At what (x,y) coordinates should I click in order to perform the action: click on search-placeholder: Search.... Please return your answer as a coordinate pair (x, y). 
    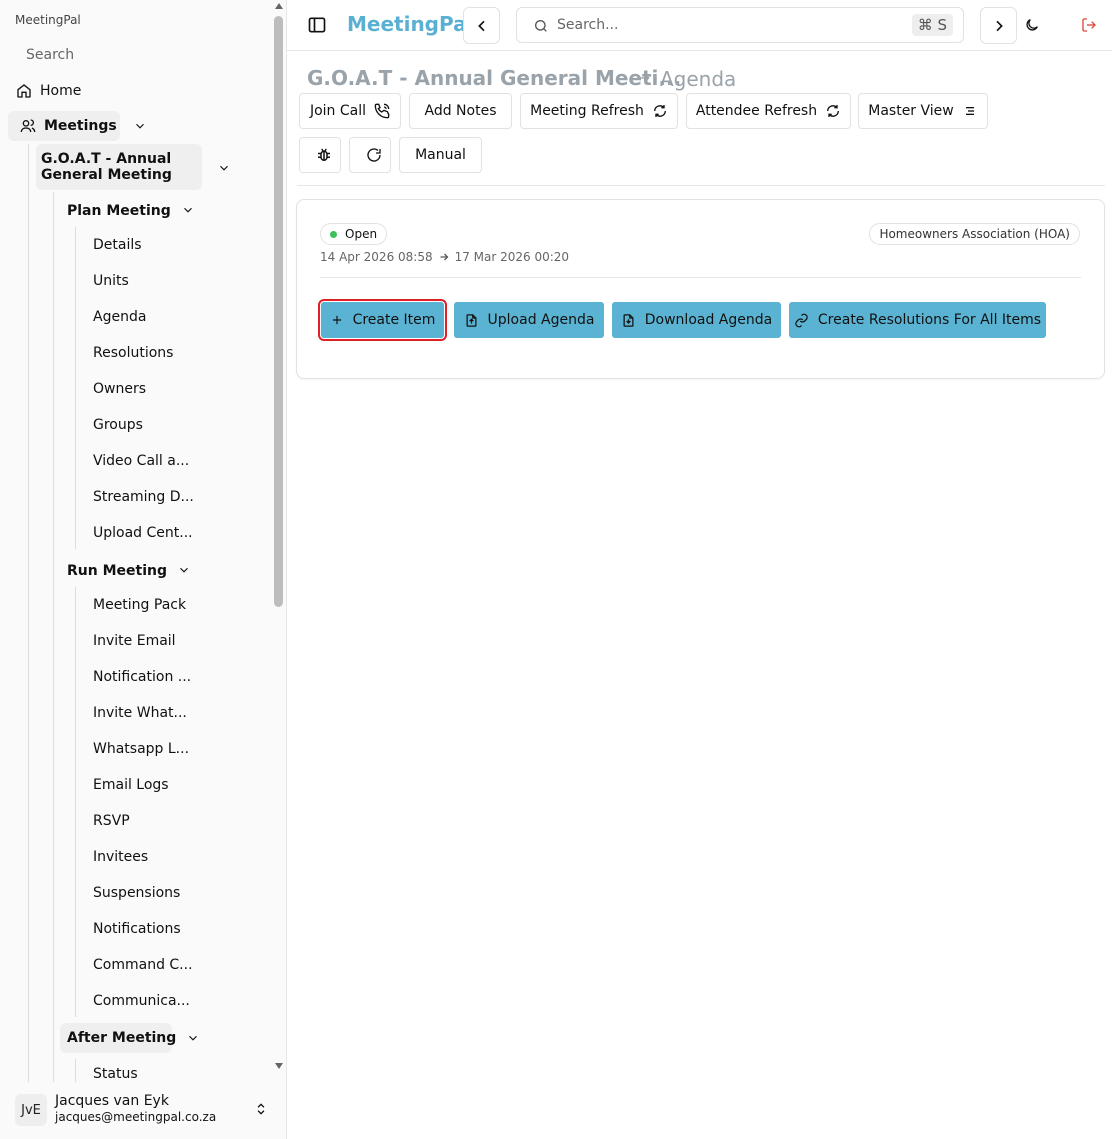
    Looking at the image, I should click on (588, 25).